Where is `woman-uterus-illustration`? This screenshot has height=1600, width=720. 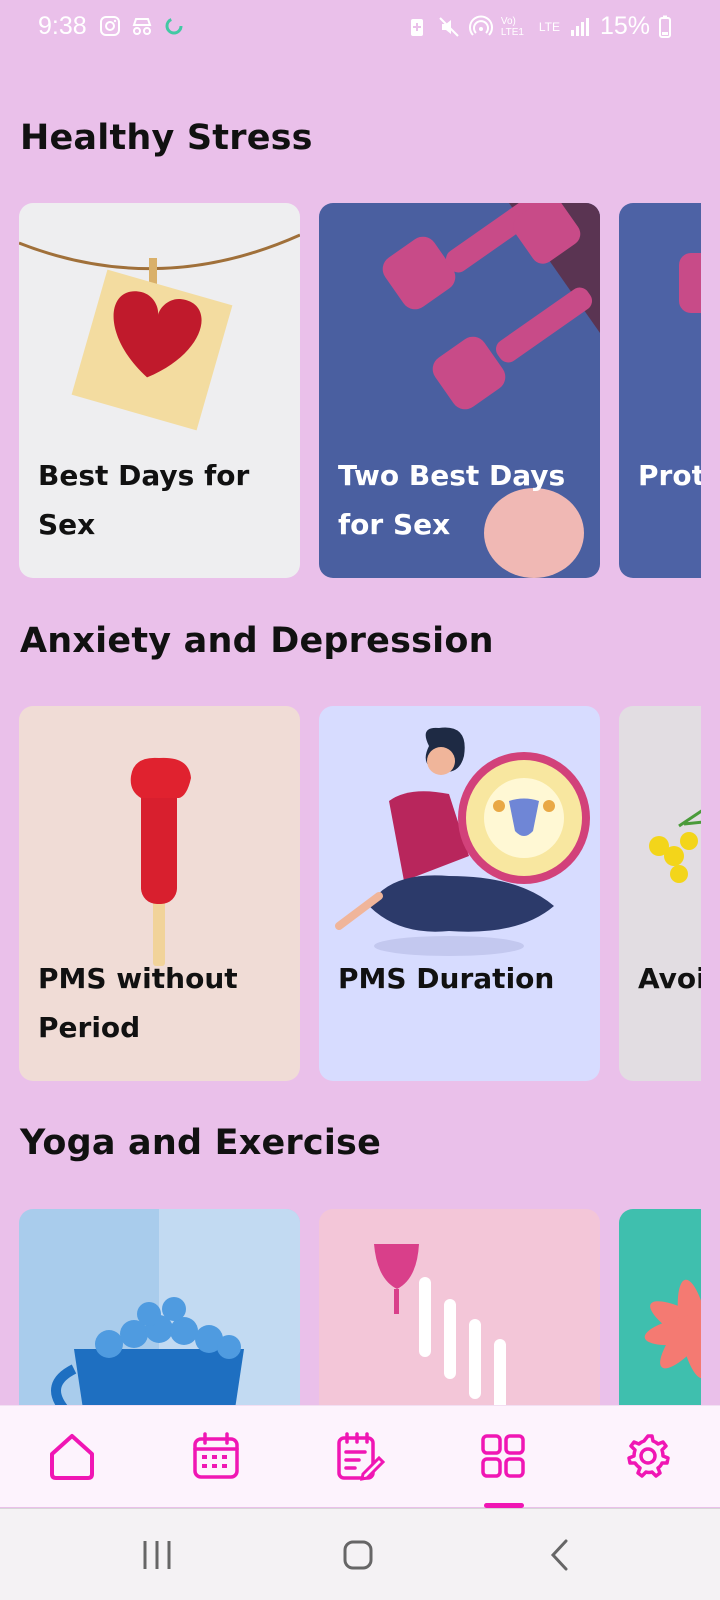 woman-uterus-illustration is located at coordinates (459, 893).